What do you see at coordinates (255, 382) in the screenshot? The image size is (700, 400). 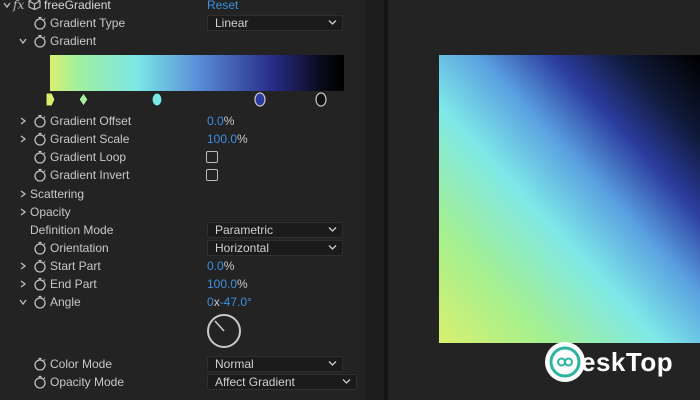 I see `opacity-mode-value: Affect Gradient` at bounding box center [255, 382].